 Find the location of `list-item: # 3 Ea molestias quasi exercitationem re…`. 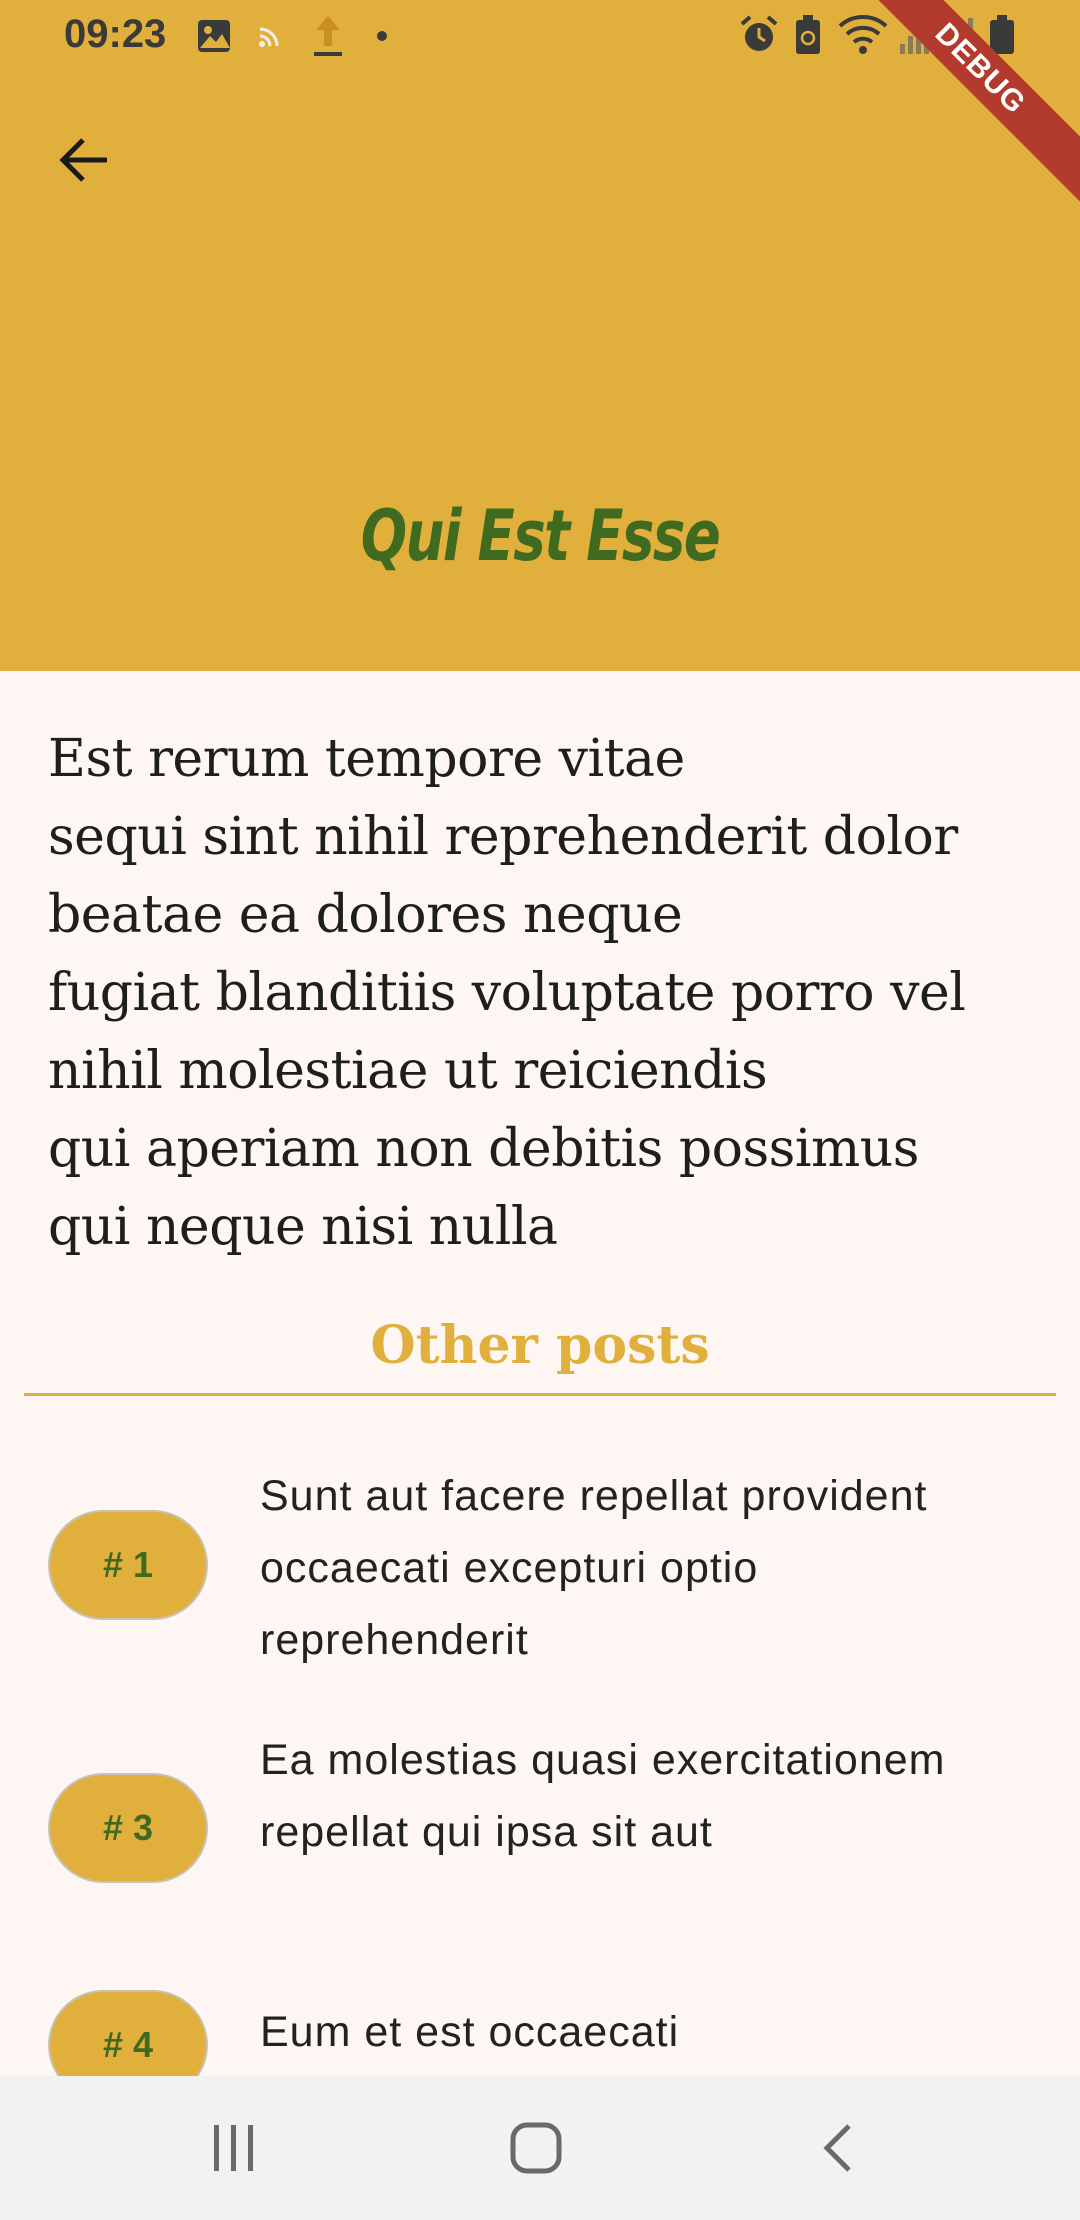

list-item: # 3 Ea molestias quasi exercitationem re… is located at coordinates (540, 1834).